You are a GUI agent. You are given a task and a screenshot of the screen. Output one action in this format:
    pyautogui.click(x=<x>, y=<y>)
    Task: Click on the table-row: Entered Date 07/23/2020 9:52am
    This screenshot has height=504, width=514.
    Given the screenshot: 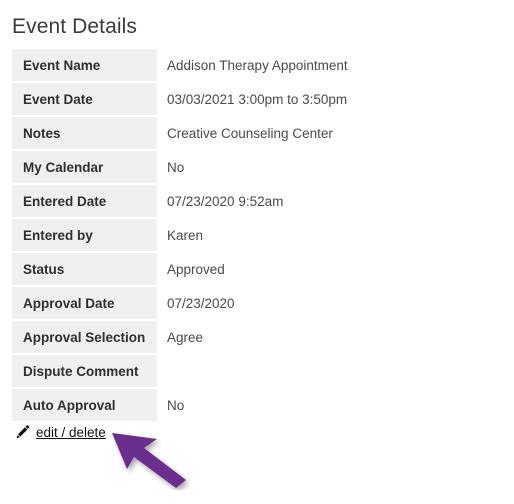 What is the action you would take?
    pyautogui.click(x=257, y=201)
    